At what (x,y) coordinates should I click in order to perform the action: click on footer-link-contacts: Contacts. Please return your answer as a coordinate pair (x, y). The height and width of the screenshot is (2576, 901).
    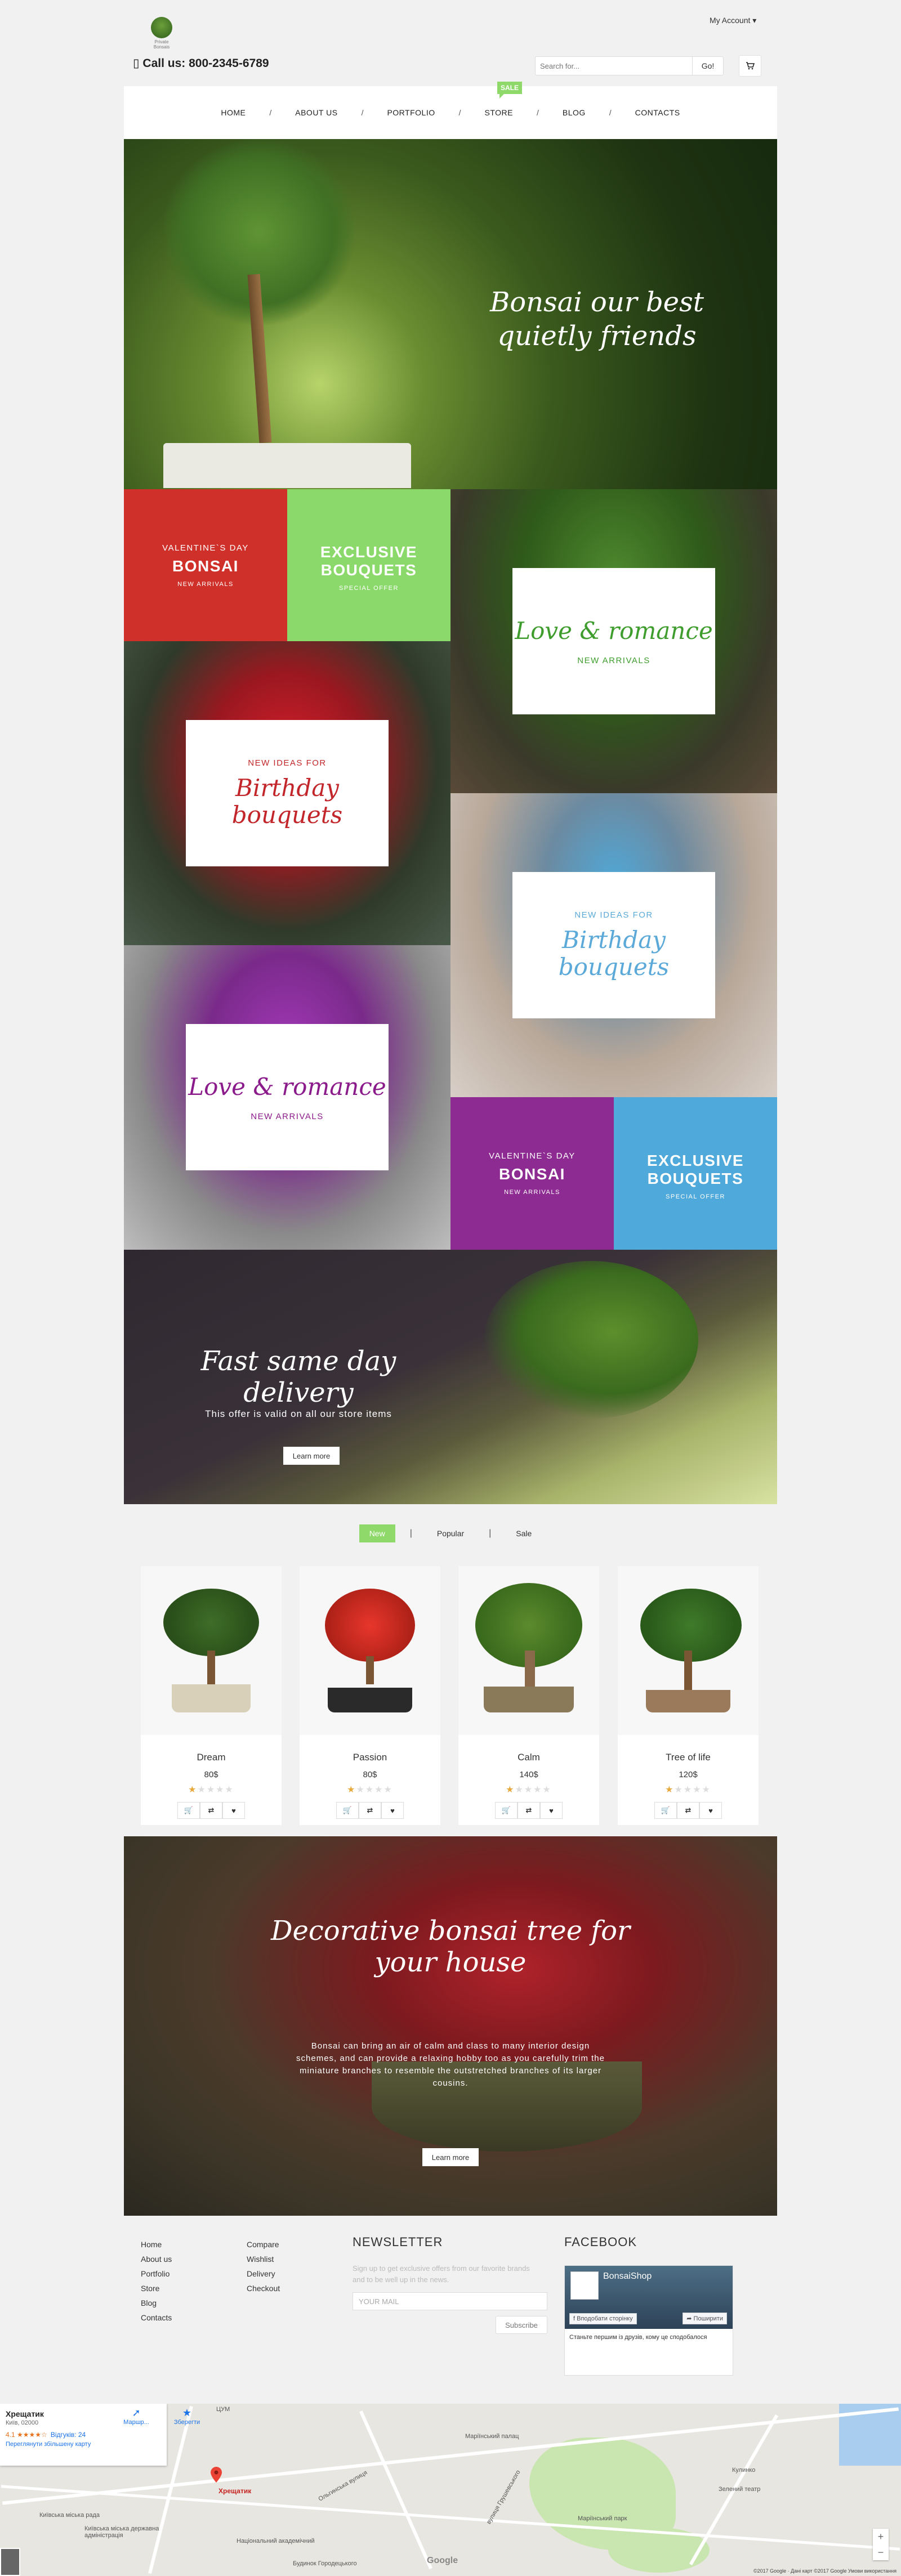
    Looking at the image, I should click on (156, 2317).